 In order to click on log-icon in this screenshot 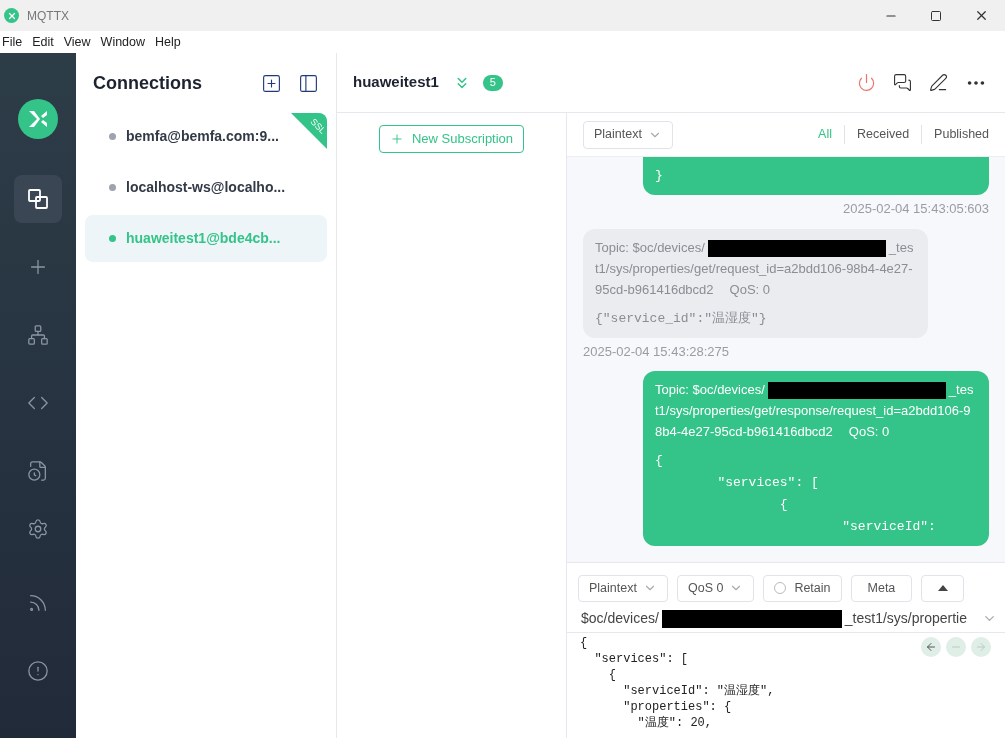, I will do `click(38, 471)`.